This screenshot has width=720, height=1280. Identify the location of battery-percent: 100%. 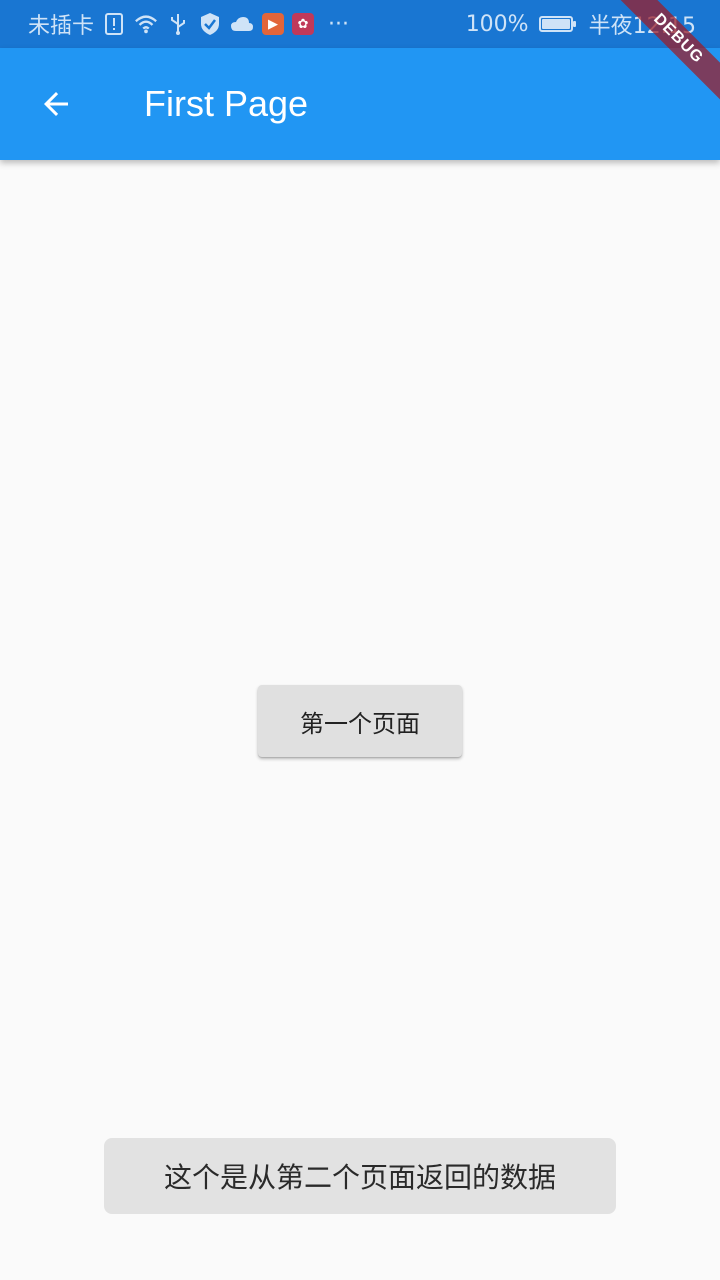
(497, 24).